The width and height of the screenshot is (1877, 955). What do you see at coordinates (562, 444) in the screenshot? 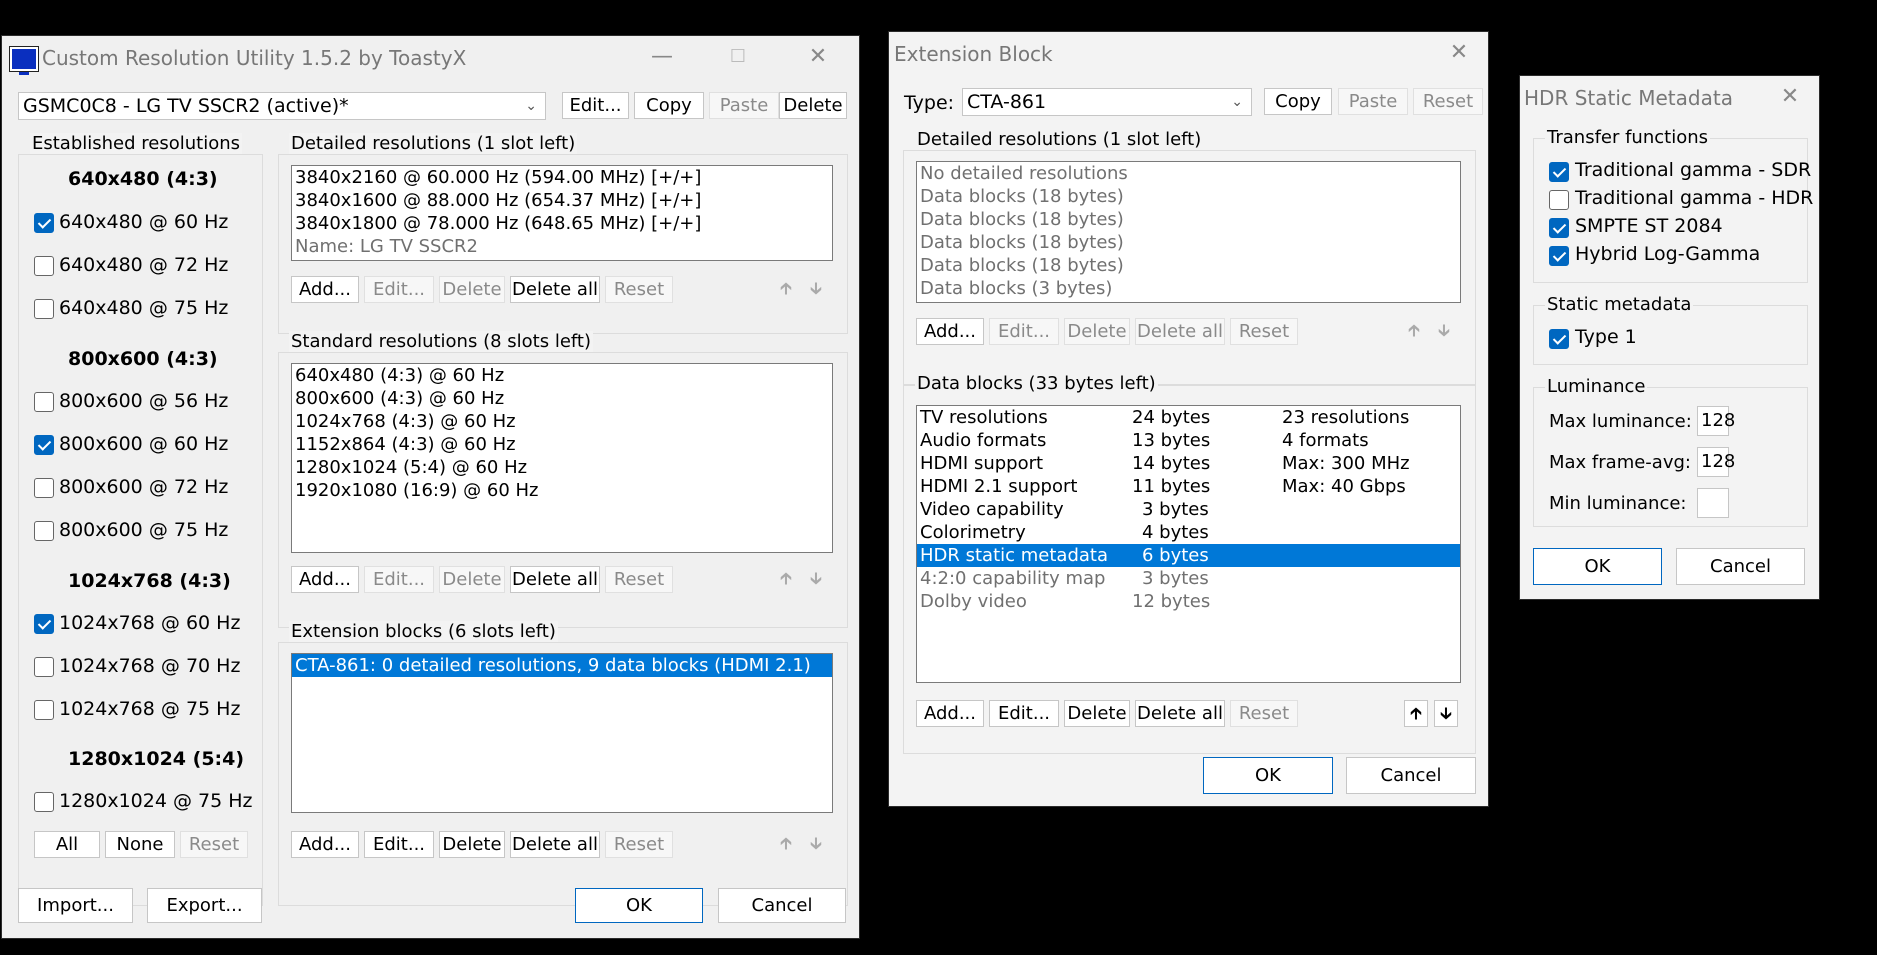
I see `list-item: 1152x864 (4:3) @ 60 Hz` at bounding box center [562, 444].